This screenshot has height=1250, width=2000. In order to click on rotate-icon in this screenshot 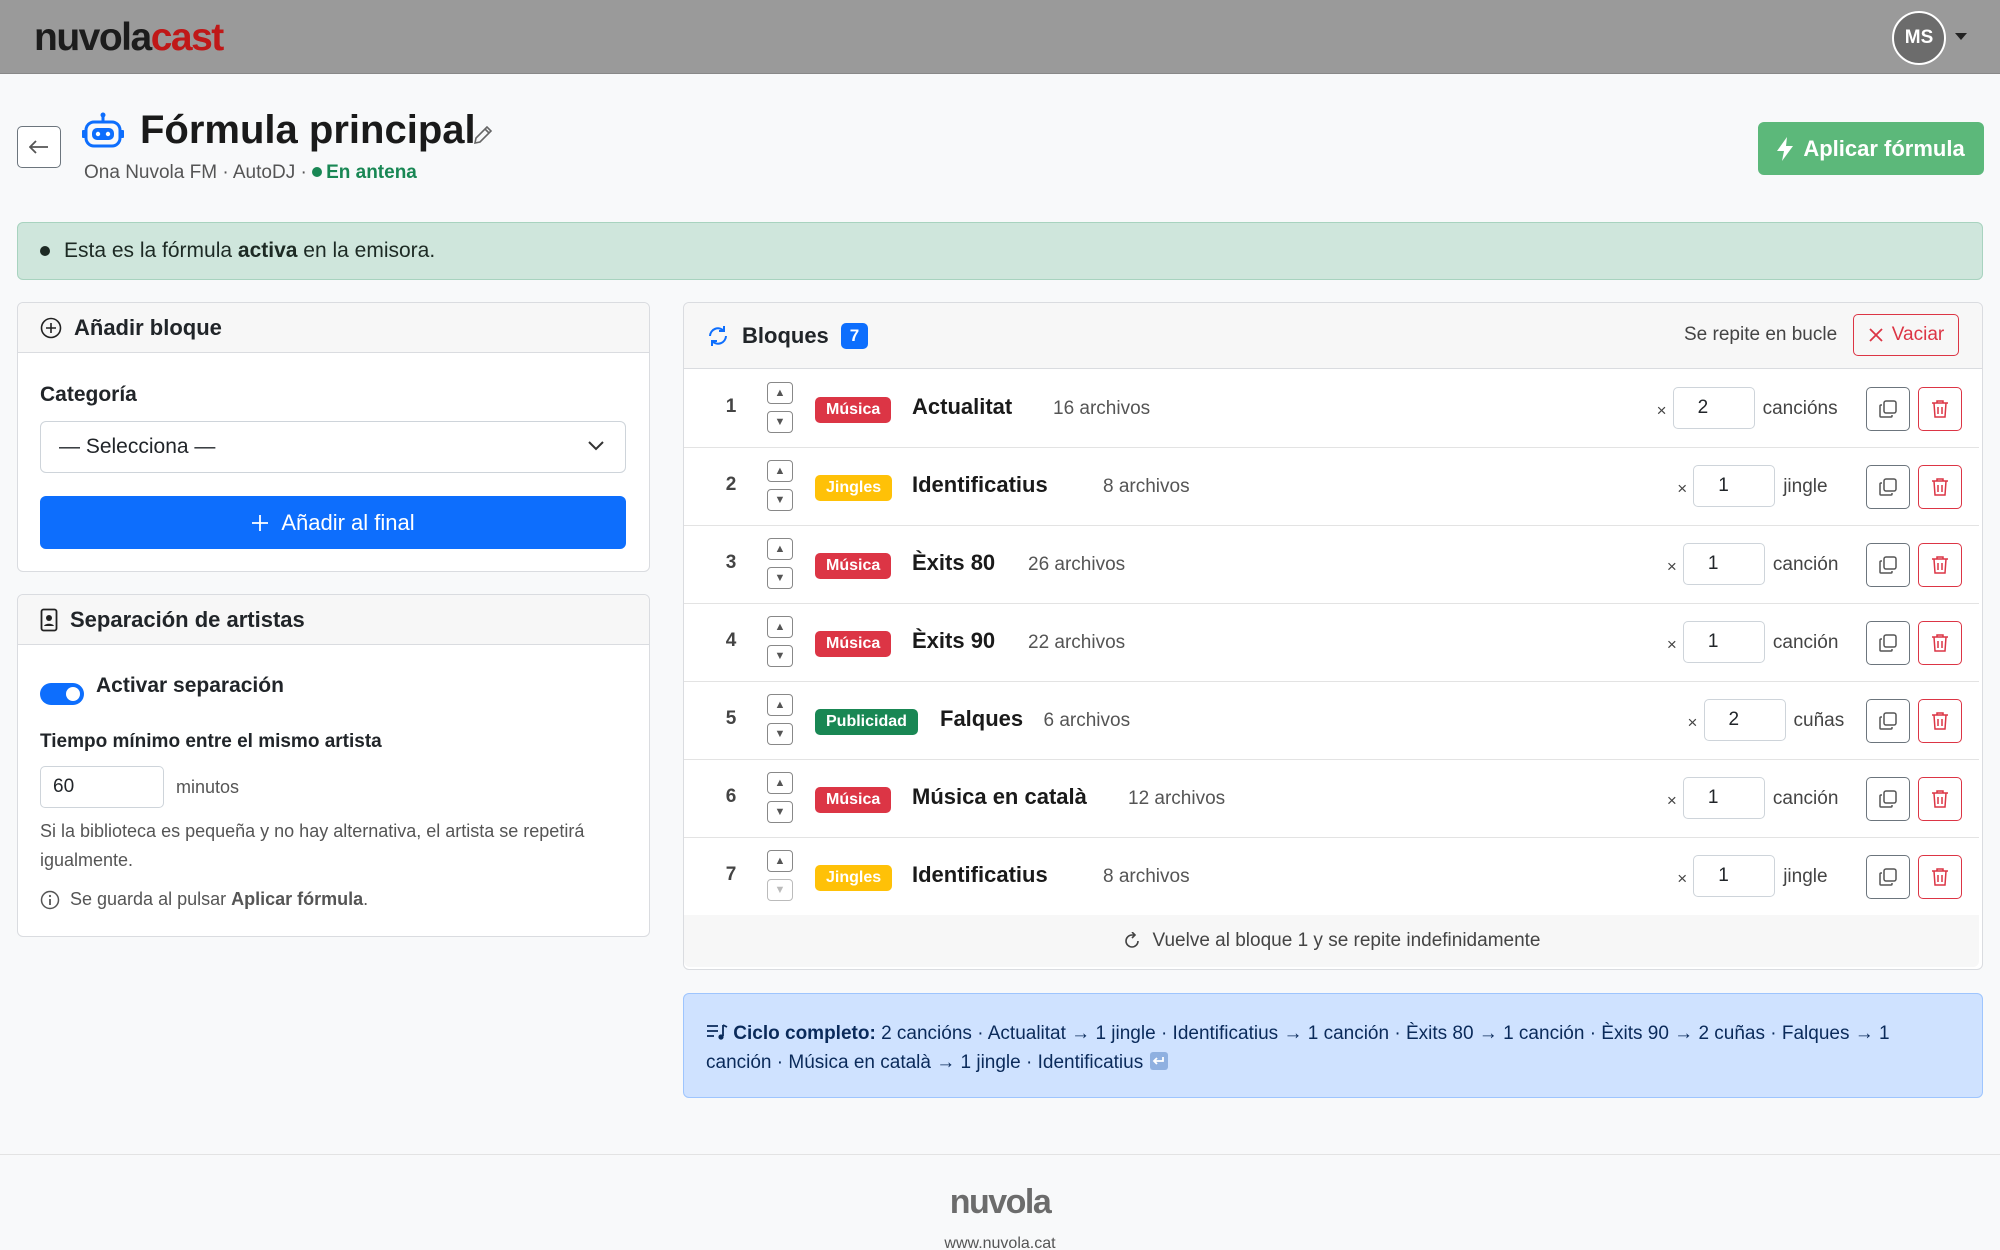, I will do `click(1131, 940)`.